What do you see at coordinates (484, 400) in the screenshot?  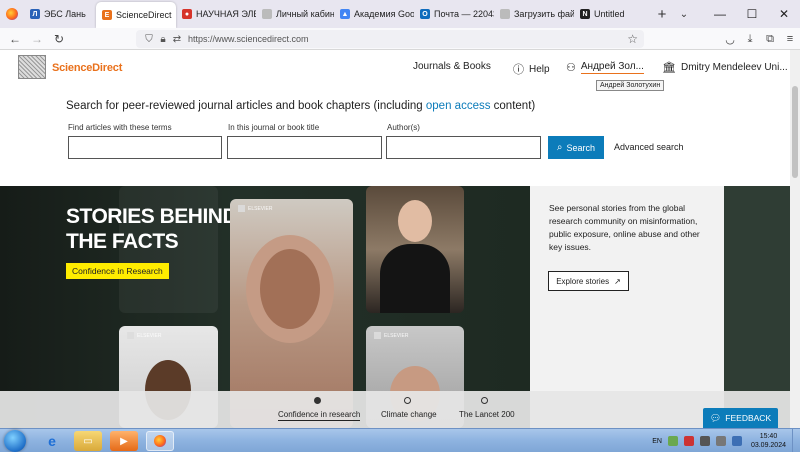 I see `carousel-dot-lancet` at bounding box center [484, 400].